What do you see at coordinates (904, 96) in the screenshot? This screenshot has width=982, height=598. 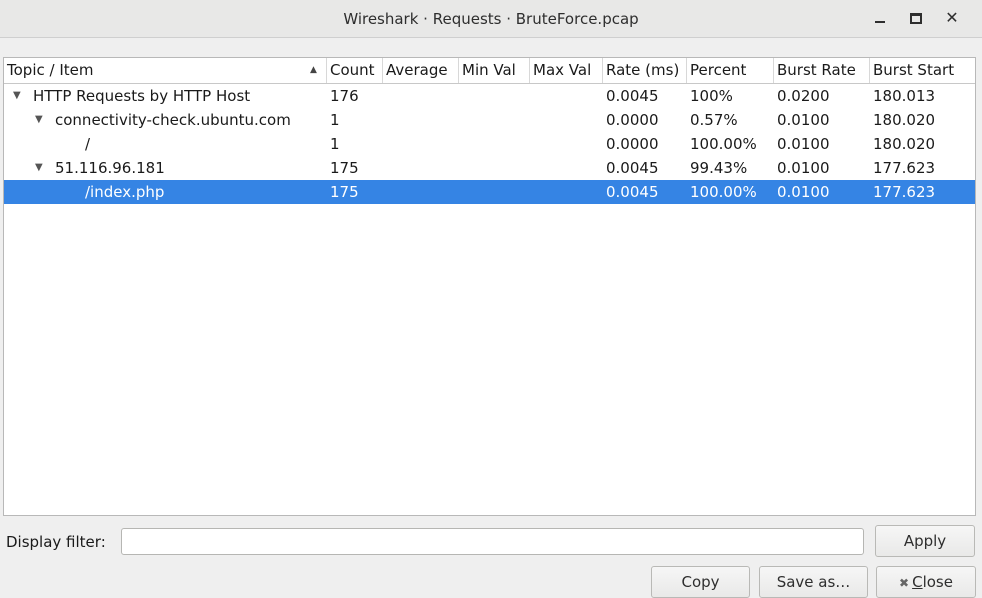 I see `cell-burst-start: 180.013` at bounding box center [904, 96].